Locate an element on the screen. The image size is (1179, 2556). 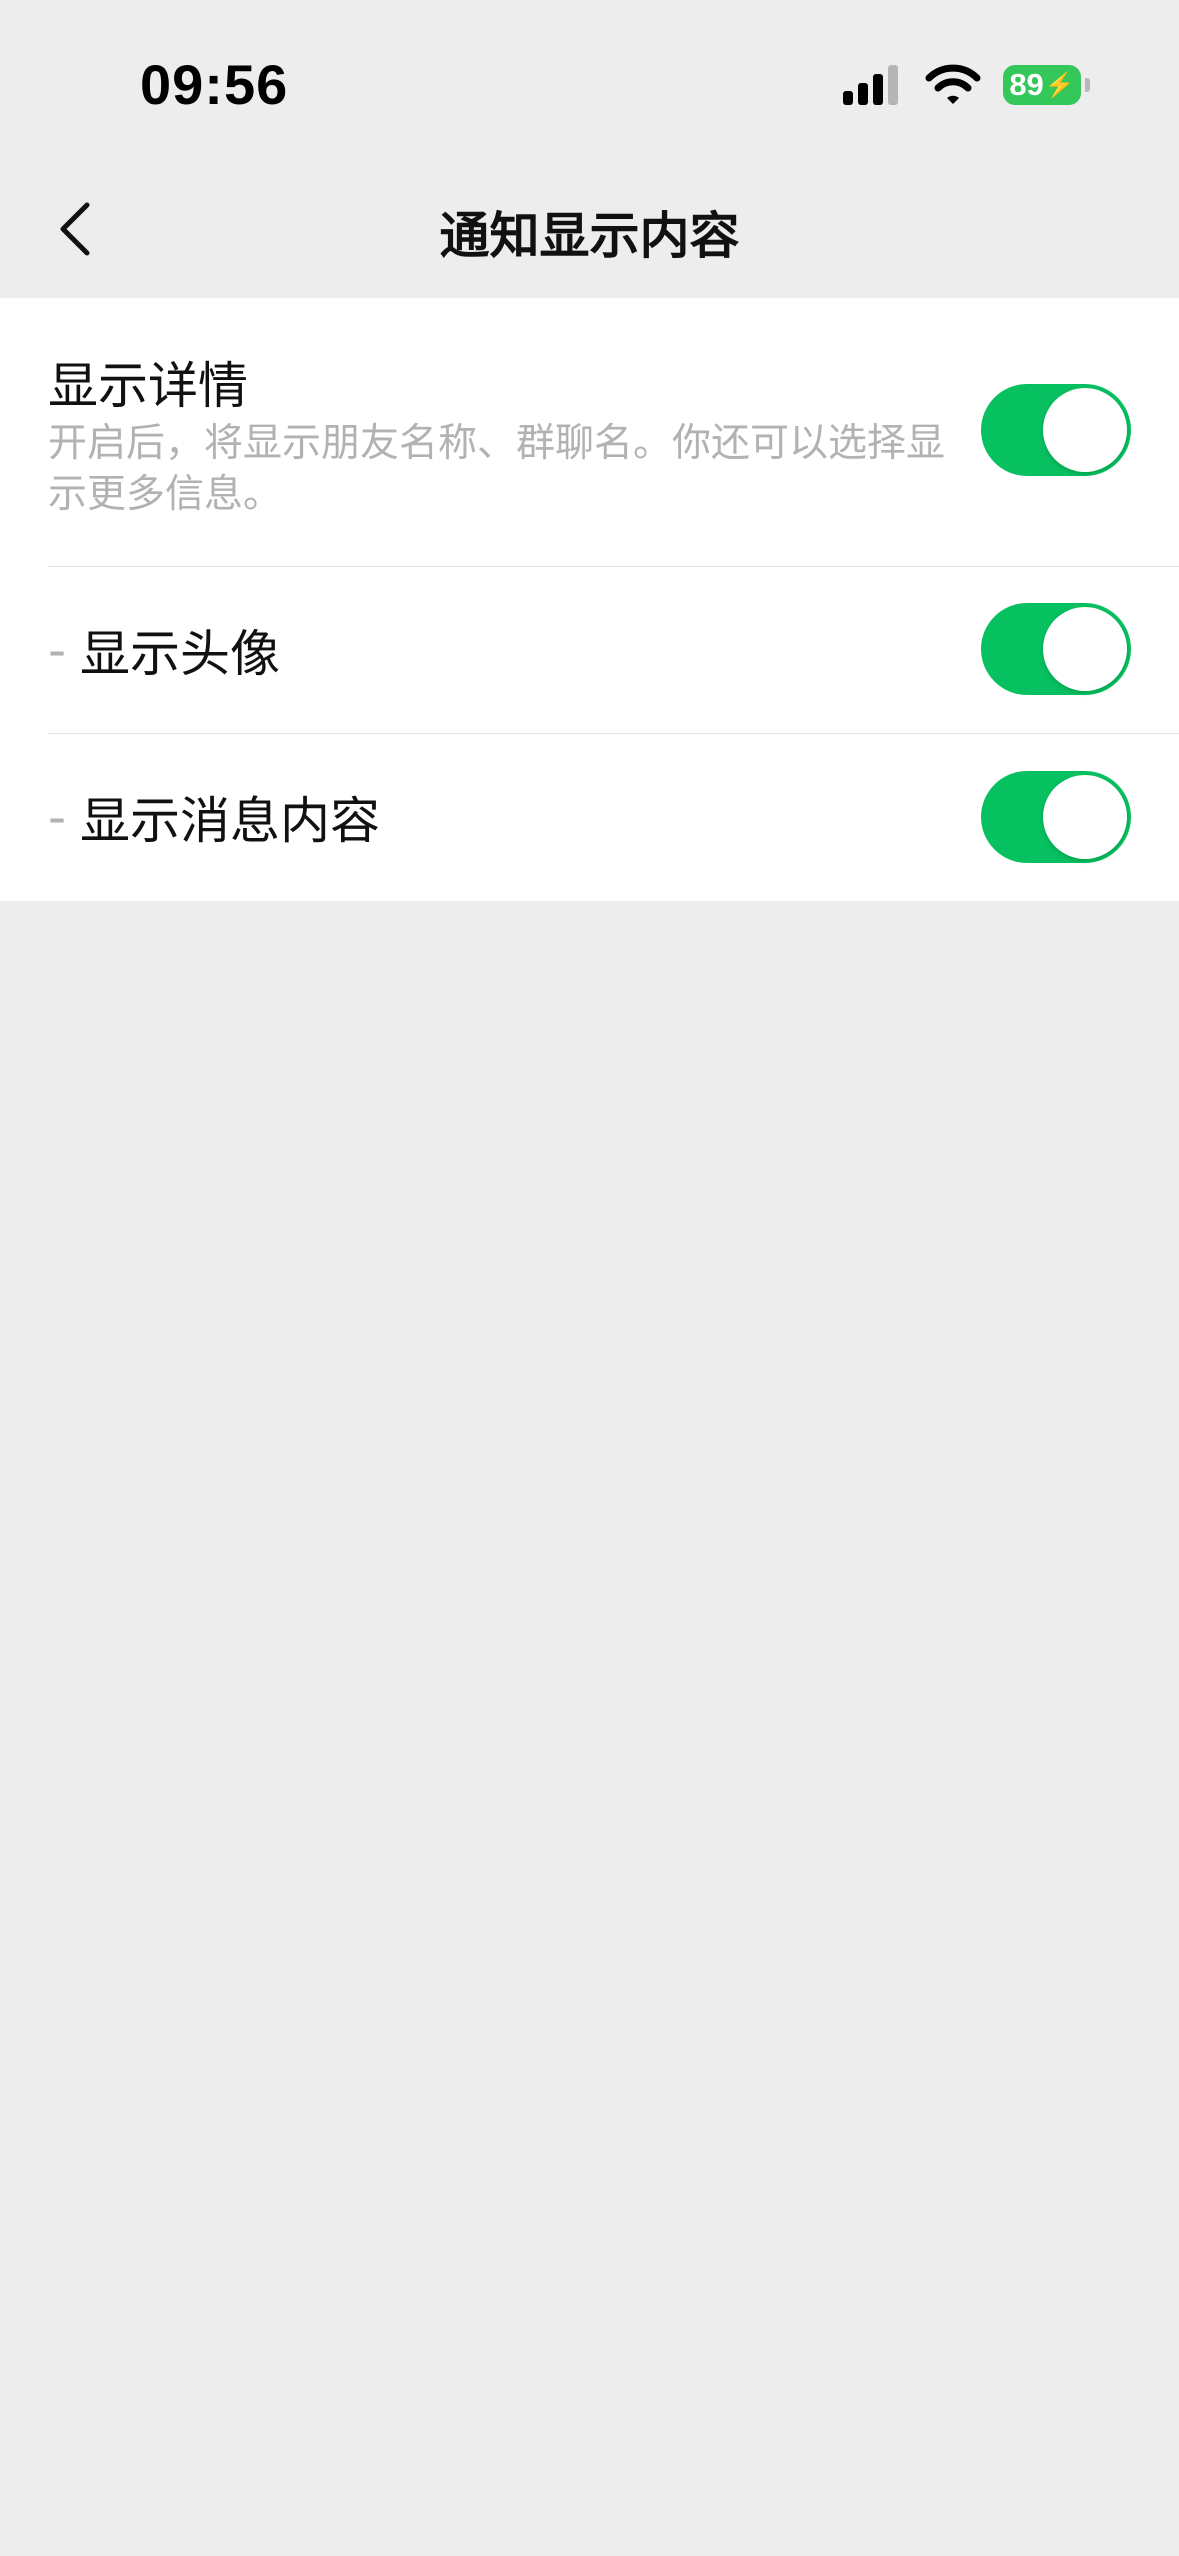
setting-label-show-avatar-wrap: - 显示头像 is located at coordinates (164, 650).